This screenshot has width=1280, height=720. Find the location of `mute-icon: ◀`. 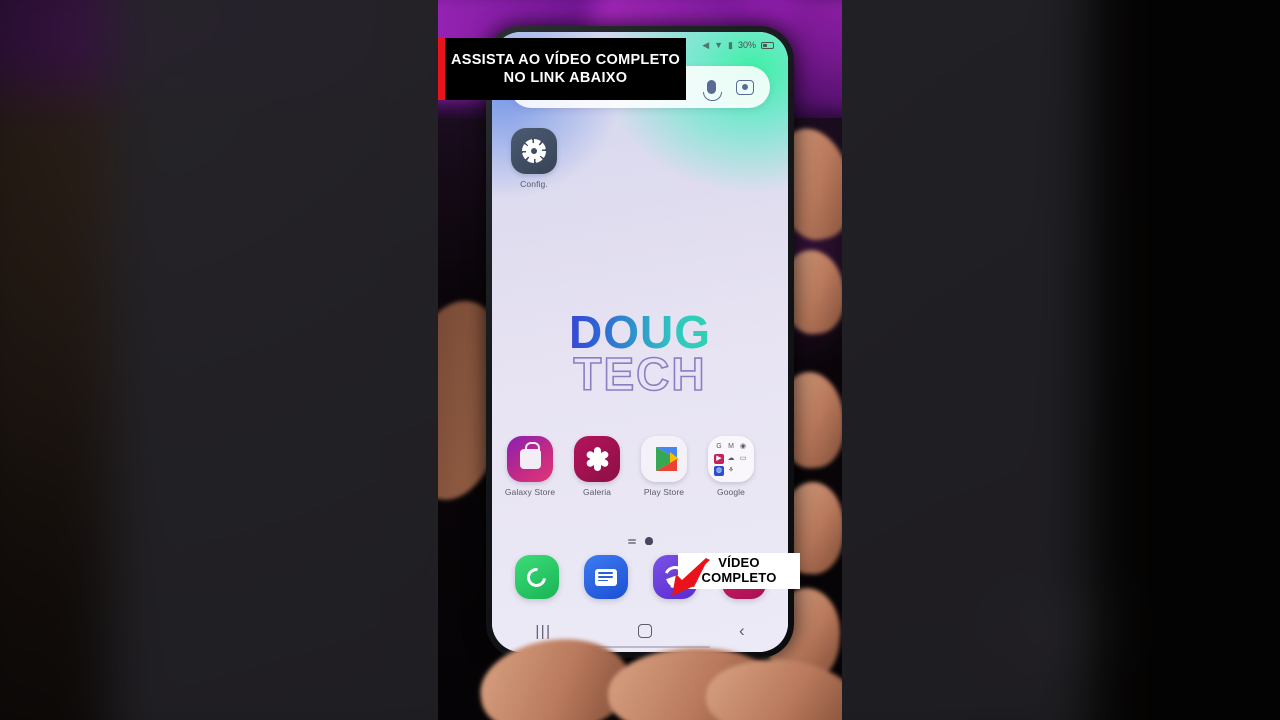

mute-icon: ◀ is located at coordinates (706, 44).